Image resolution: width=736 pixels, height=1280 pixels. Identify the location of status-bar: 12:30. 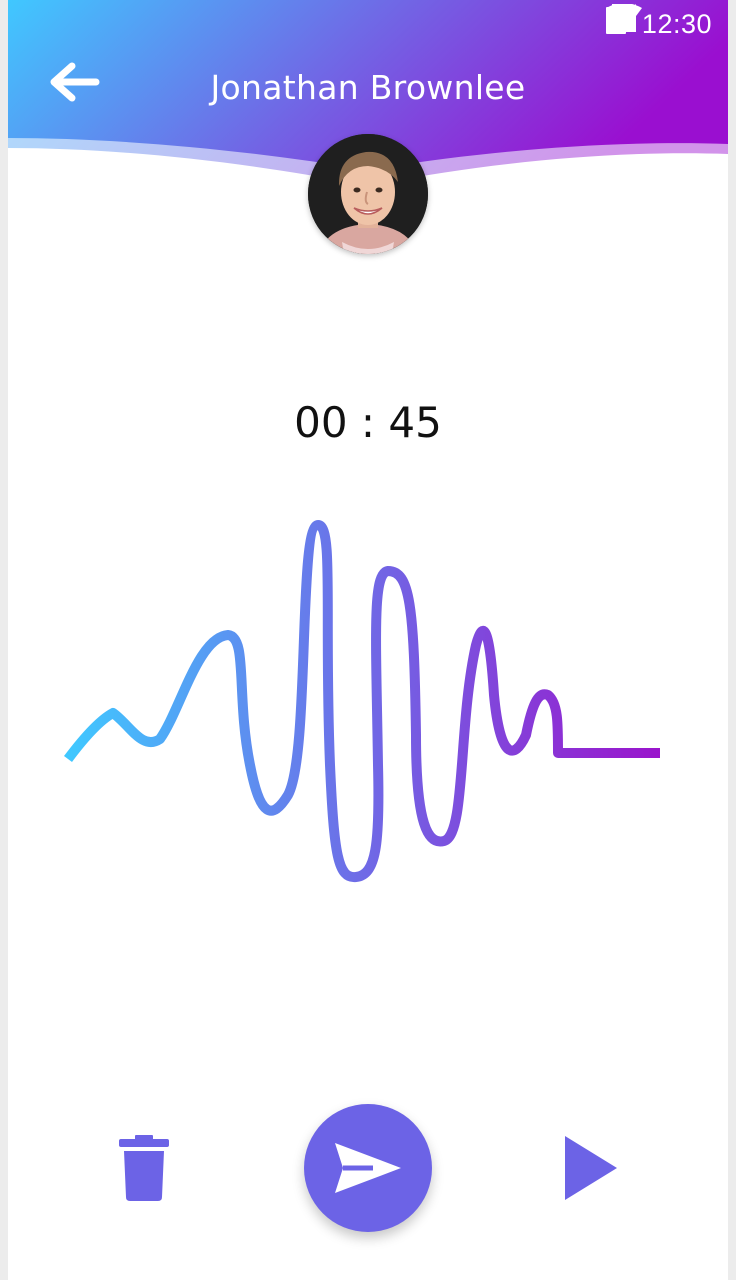
(658, 24).